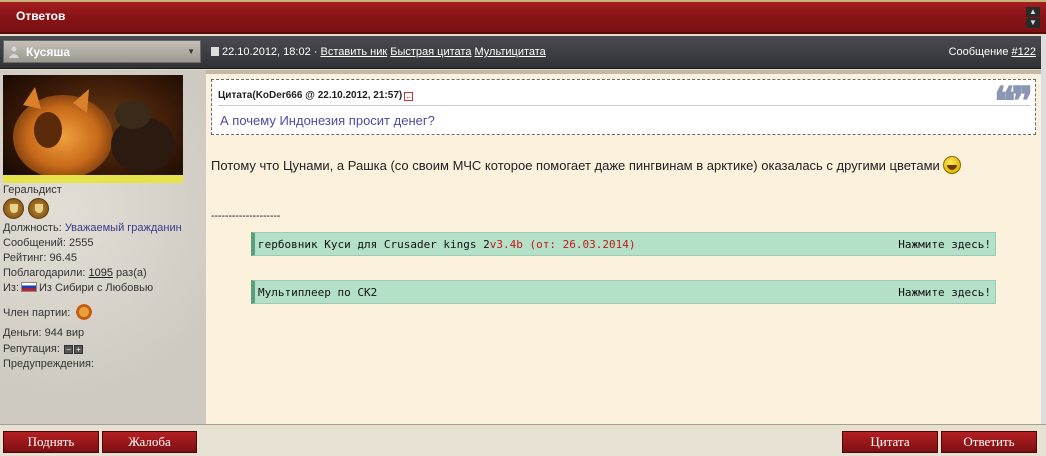 The image size is (1046, 456). Describe the element at coordinates (26, 208) in the screenshot. I see `medals` at that location.